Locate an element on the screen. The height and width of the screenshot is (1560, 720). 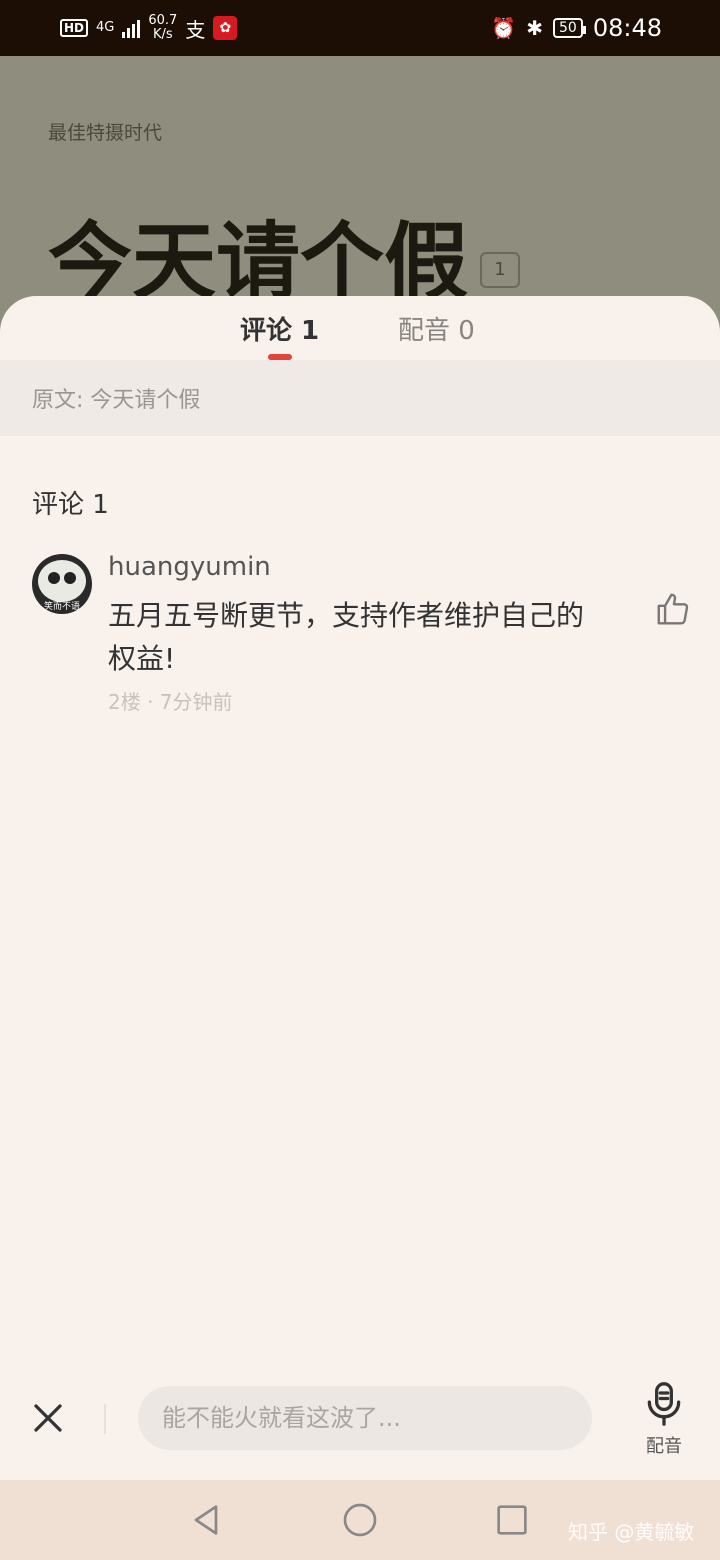
comments-header: 评论 1 is located at coordinates (70, 505).